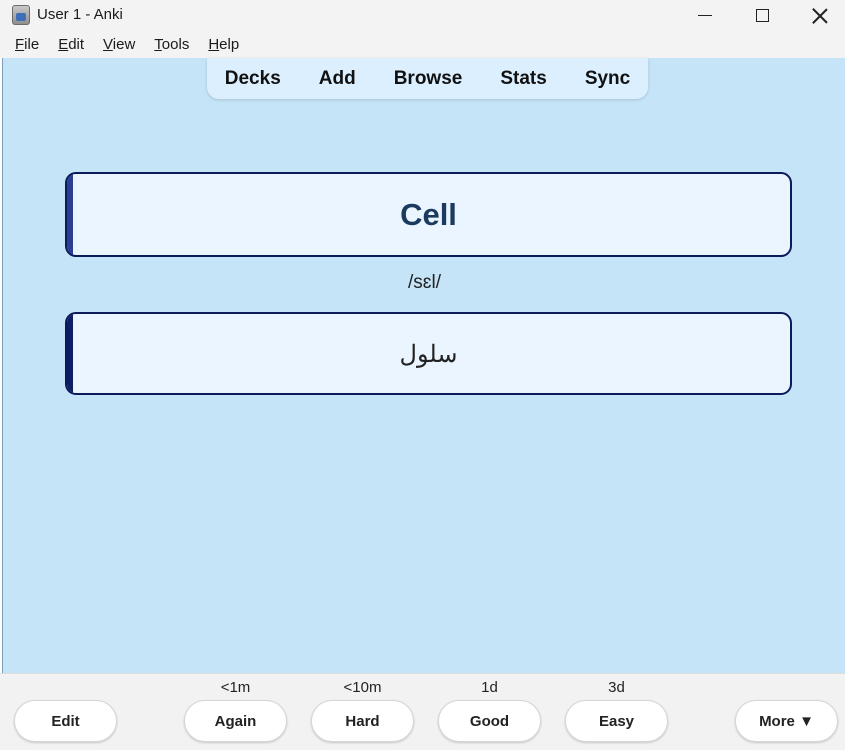 The width and height of the screenshot is (845, 750). I want to click on top-toolbar: Decks Add Browse Stats Sync, so click(427, 78).